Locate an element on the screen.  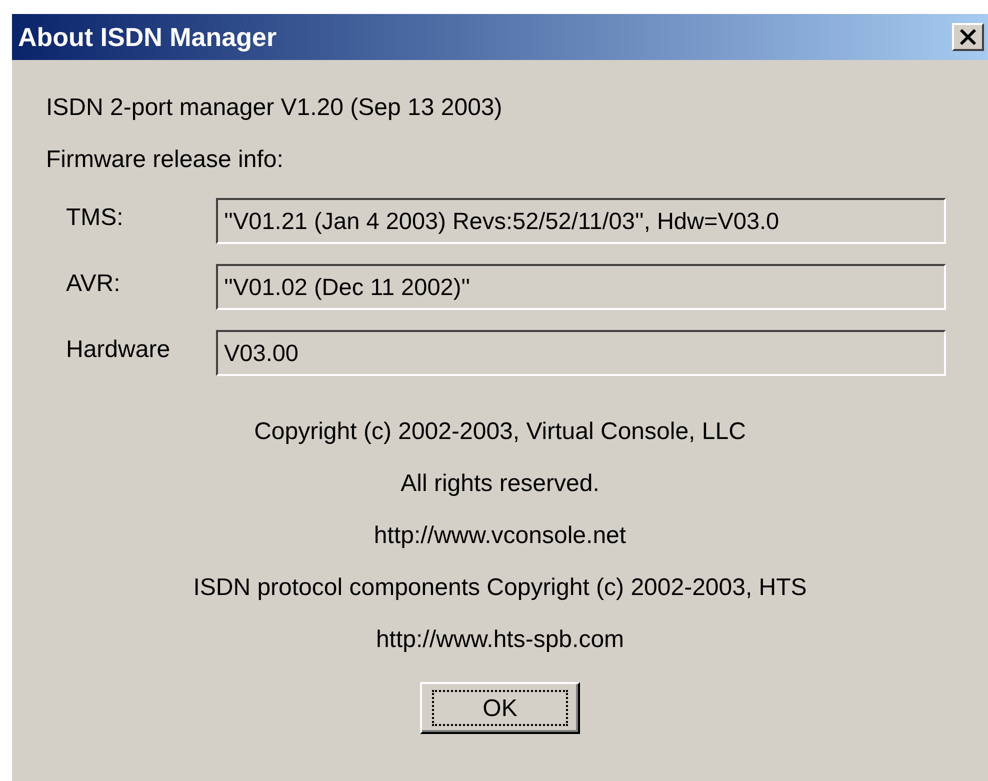
firmware-heading: Firmware release info: is located at coordinates (165, 160).